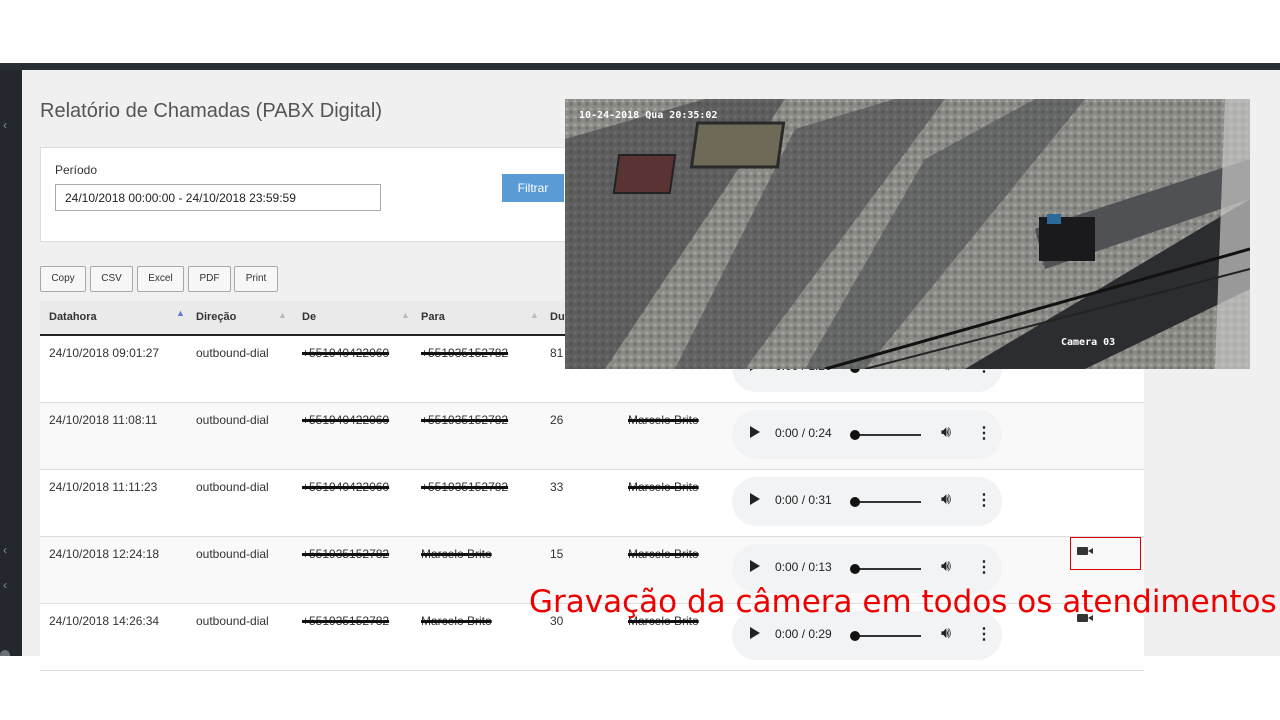 The height and width of the screenshot is (720, 1280). What do you see at coordinates (803, 500) in the screenshot?
I see `audio-time: 0:00 / 0:31` at bounding box center [803, 500].